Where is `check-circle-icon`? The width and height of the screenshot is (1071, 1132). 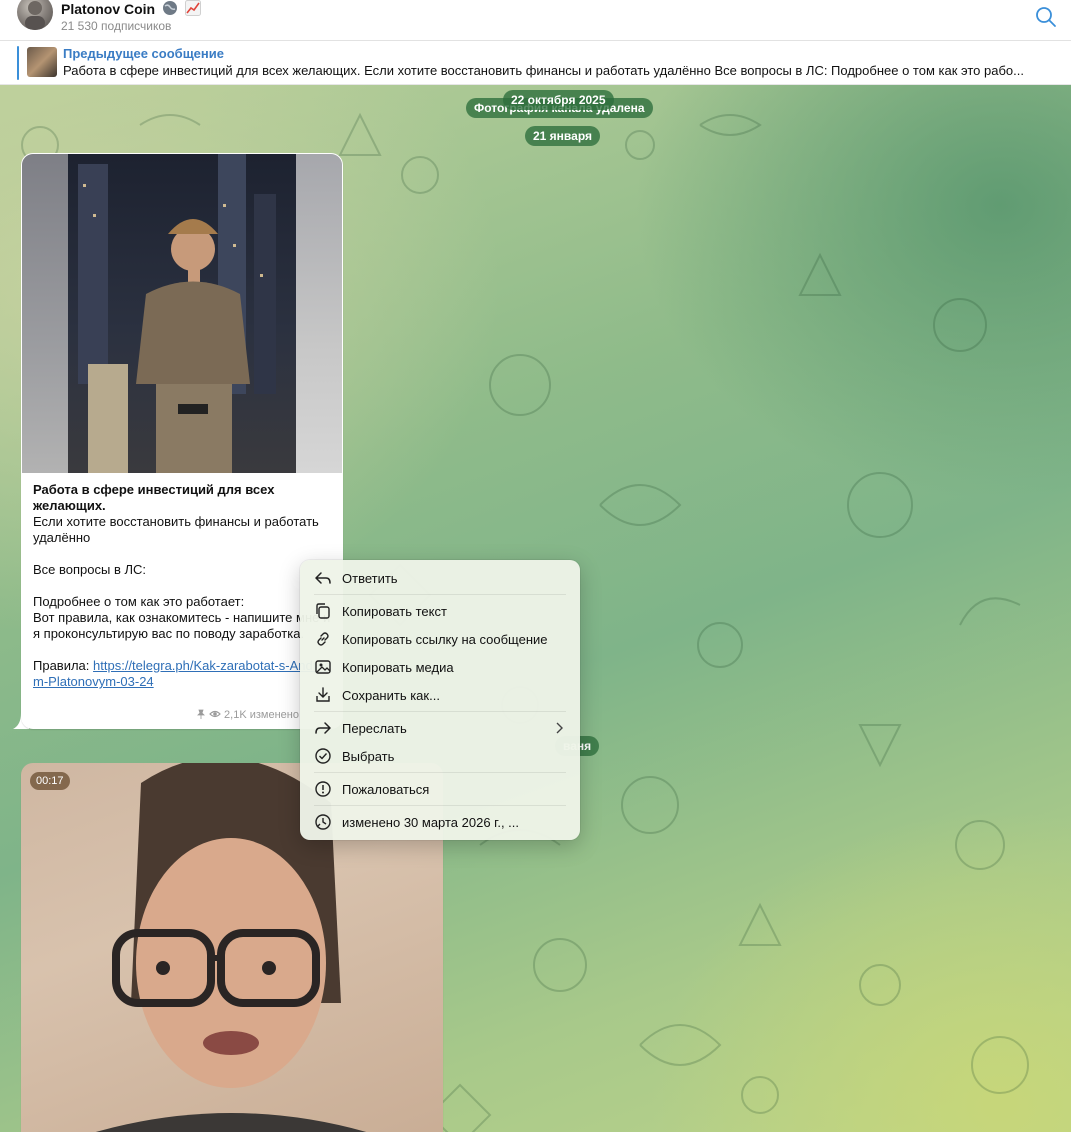 check-circle-icon is located at coordinates (323, 756).